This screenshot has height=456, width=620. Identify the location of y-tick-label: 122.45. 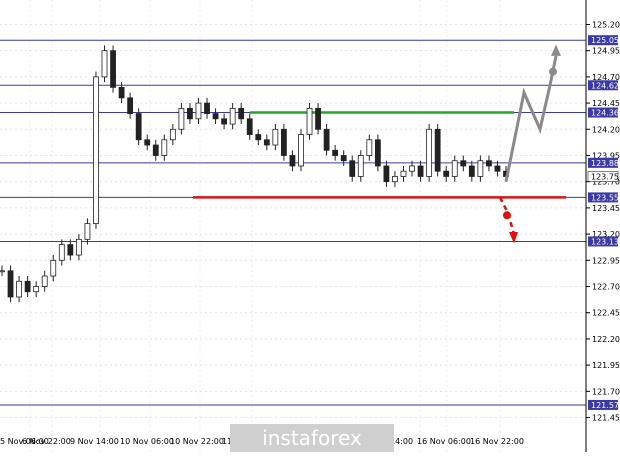
(606, 313).